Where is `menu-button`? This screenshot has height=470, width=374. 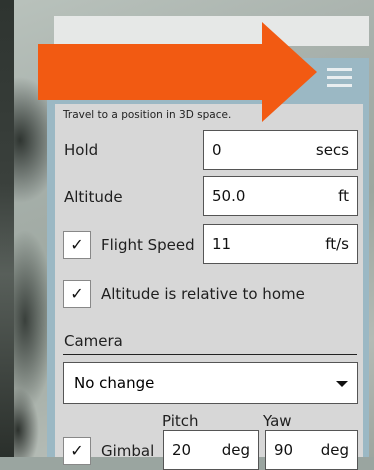
menu-button is located at coordinates (340, 79).